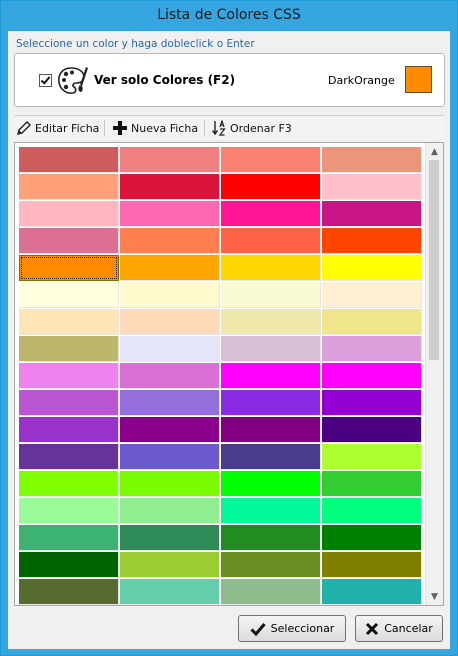  What do you see at coordinates (164, 80) in the screenshot?
I see `only-colors-label: Ver solo Colores (F2)` at bounding box center [164, 80].